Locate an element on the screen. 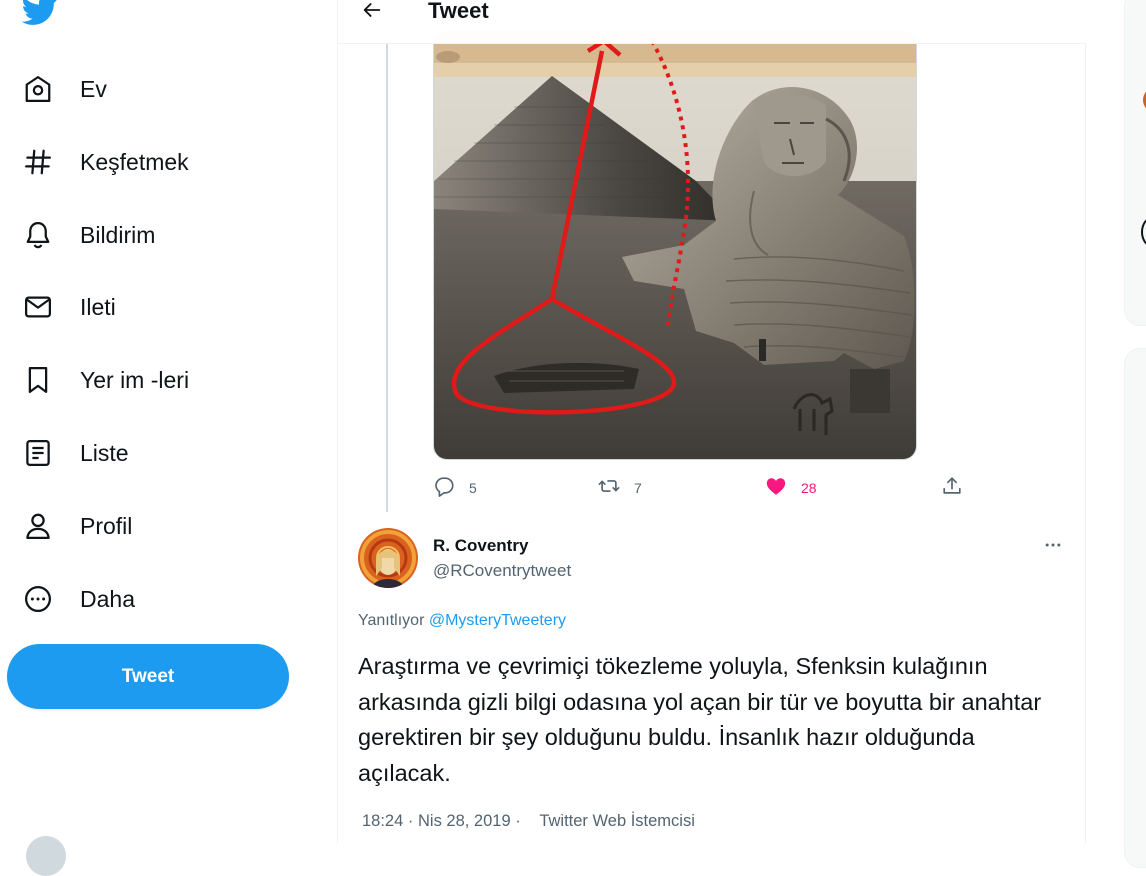  reply-action: 5 is located at coordinates (455, 488).